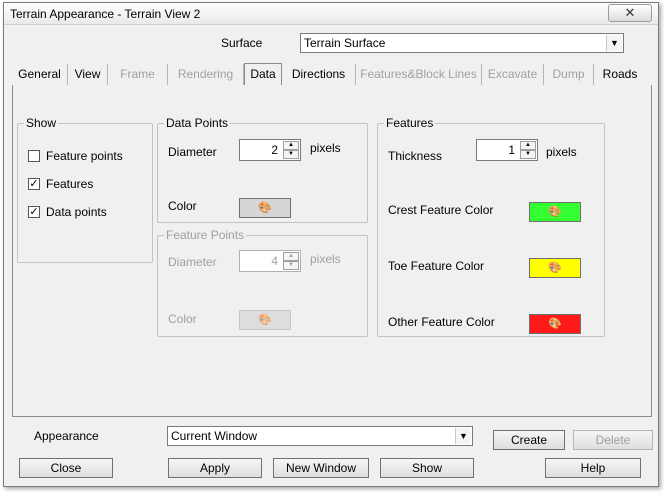 The width and height of the screenshot is (665, 492). I want to click on tab-directions: Directions, so click(319, 74).